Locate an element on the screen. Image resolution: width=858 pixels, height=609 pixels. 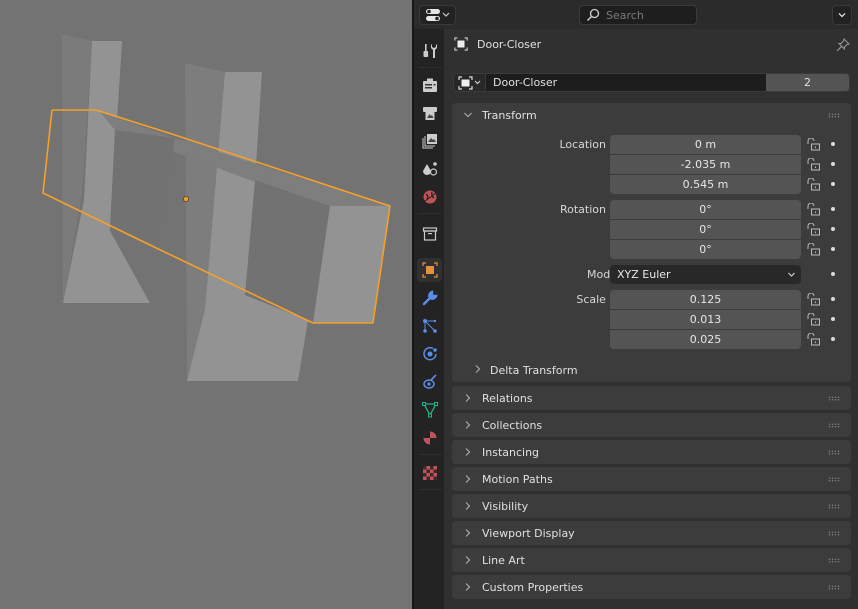
view-layer-icon is located at coordinates (429, 141).